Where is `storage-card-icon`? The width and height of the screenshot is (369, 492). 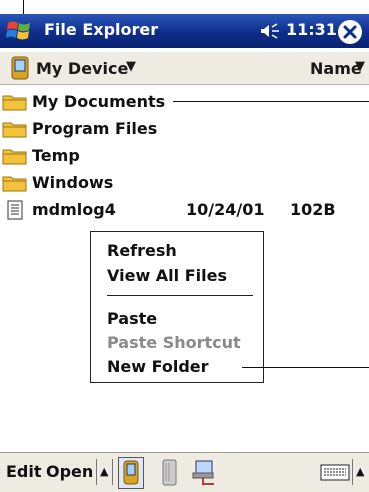
storage-card-icon is located at coordinates (170, 473).